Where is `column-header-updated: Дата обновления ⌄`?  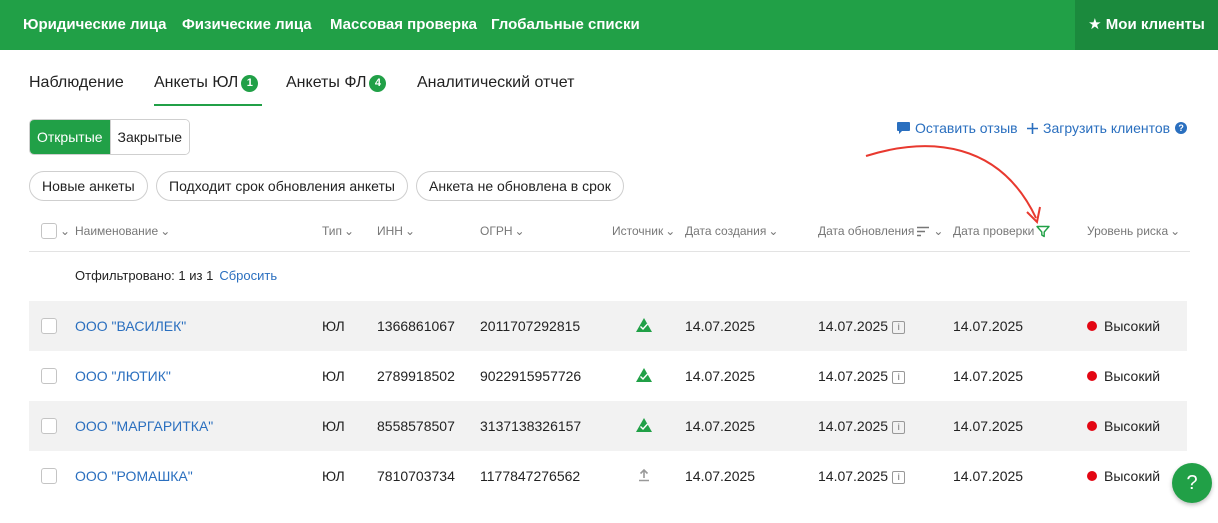 column-header-updated: Дата обновления ⌄ is located at coordinates (880, 231).